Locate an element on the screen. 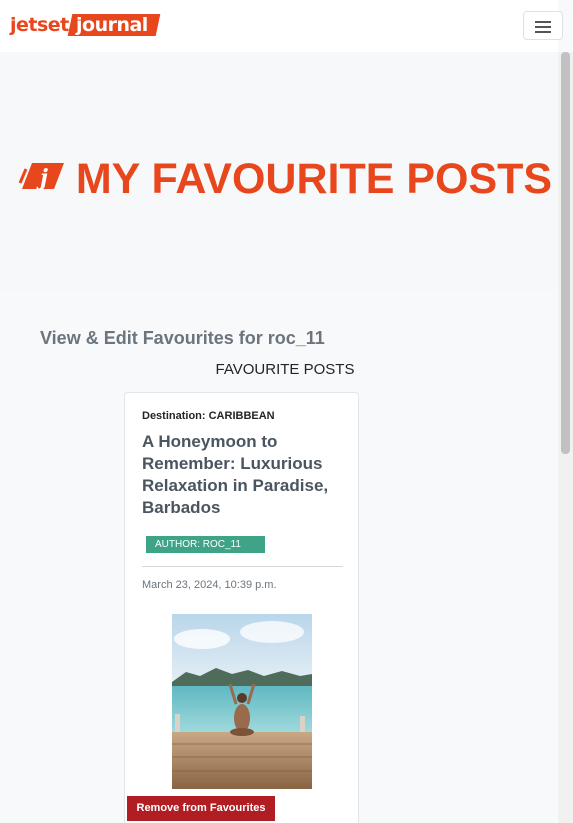 This screenshot has height=823, width=573. author-badge: AUTHOR: ROC_11 is located at coordinates (205, 544).